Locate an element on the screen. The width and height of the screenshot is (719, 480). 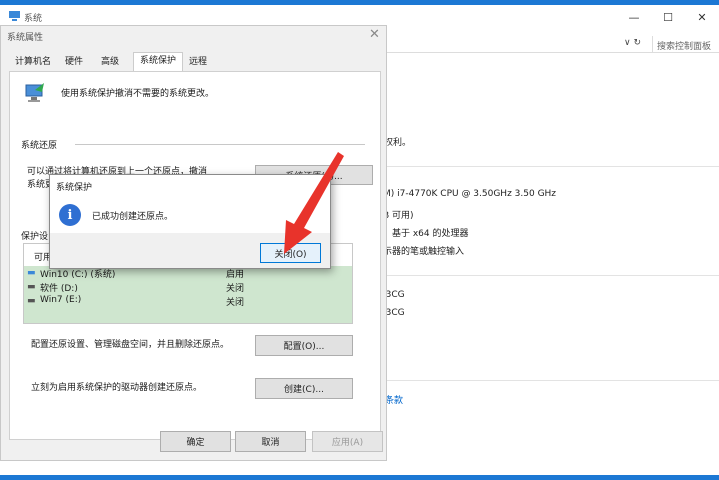
cancel-button: 取消 is located at coordinates (270, 441).